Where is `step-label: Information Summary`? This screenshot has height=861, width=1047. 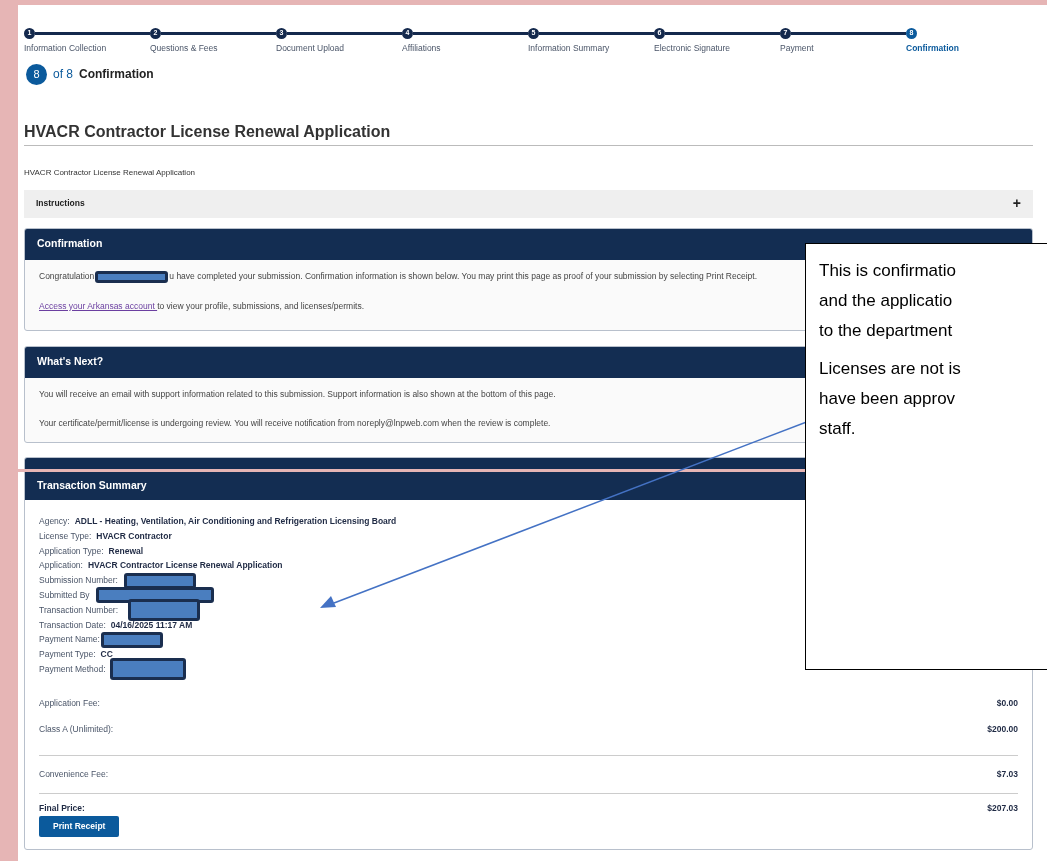
step-label: Information Summary is located at coordinates (591, 48).